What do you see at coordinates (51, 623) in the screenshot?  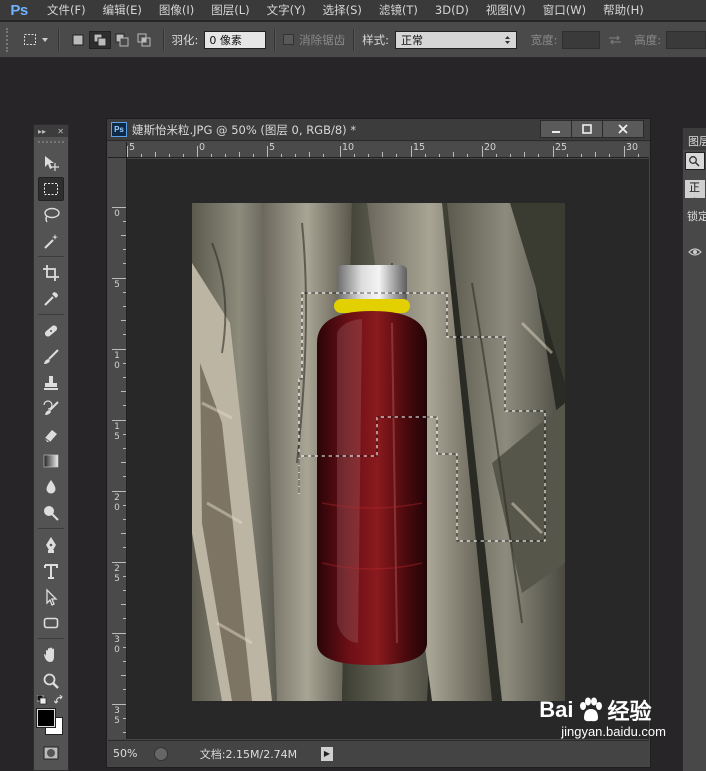 I see `rectangle-tool-icon` at bounding box center [51, 623].